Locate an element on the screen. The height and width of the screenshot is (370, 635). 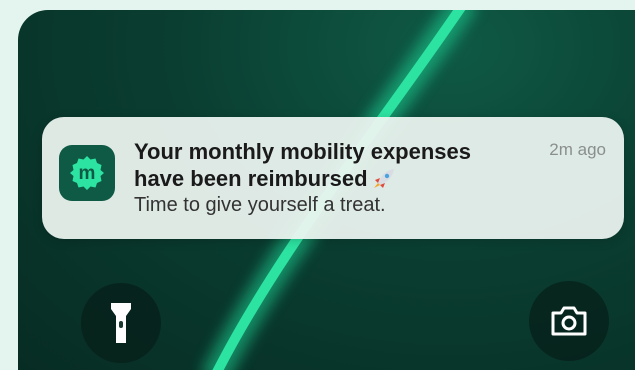
flashlight-button is located at coordinates (121, 323).